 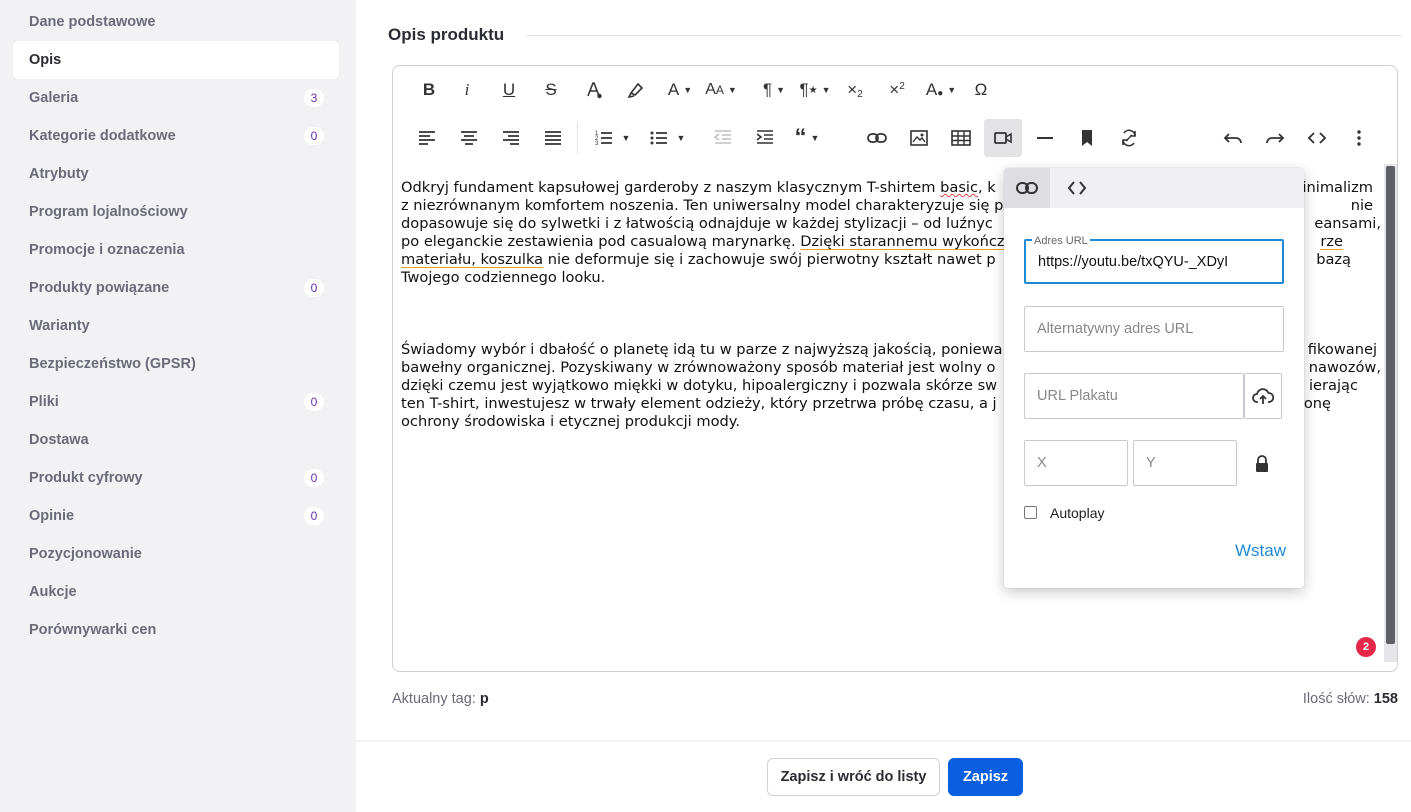 What do you see at coordinates (774, 90) in the screenshot?
I see `paragraph-format-icon: ¶ ▼` at bounding box center [774, 90].